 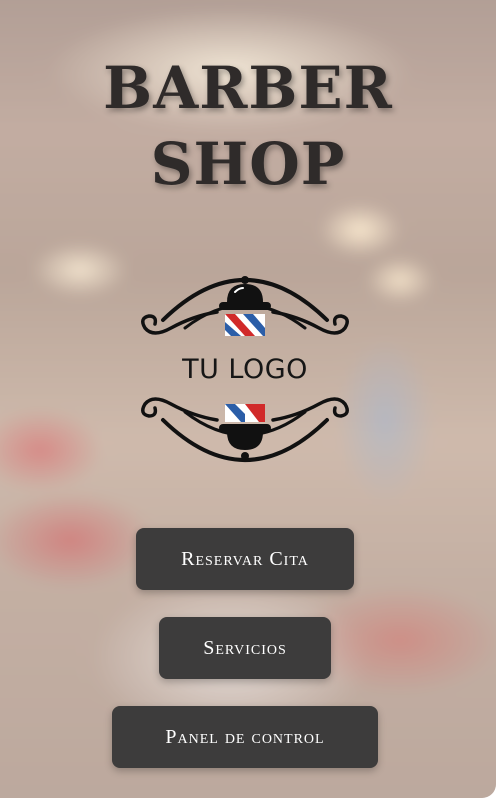 What do you see at coordinates (248, 164) in the screenshot?
I see `title-line-2: SHOP` at bounding box center [248, 164].